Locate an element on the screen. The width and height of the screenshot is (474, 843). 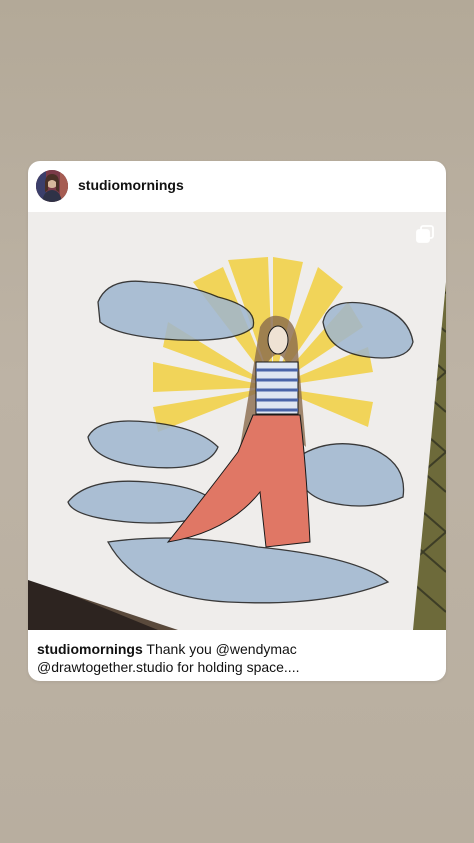
caption-text-line1: Thank you @wendymac is located at coordinates (219, 649).